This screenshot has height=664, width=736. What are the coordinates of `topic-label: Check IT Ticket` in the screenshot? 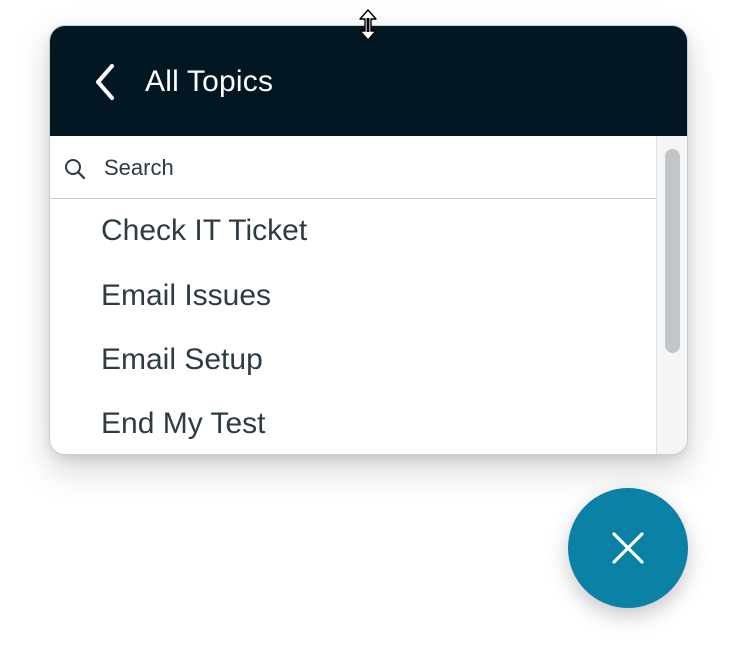 It's located at (204, 230).